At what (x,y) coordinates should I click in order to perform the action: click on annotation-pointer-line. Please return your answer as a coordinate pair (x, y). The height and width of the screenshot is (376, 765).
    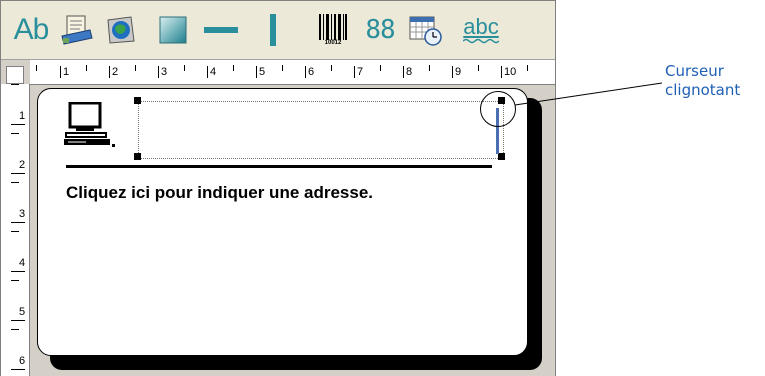
    Looking at the image, I should click on (588, 94).